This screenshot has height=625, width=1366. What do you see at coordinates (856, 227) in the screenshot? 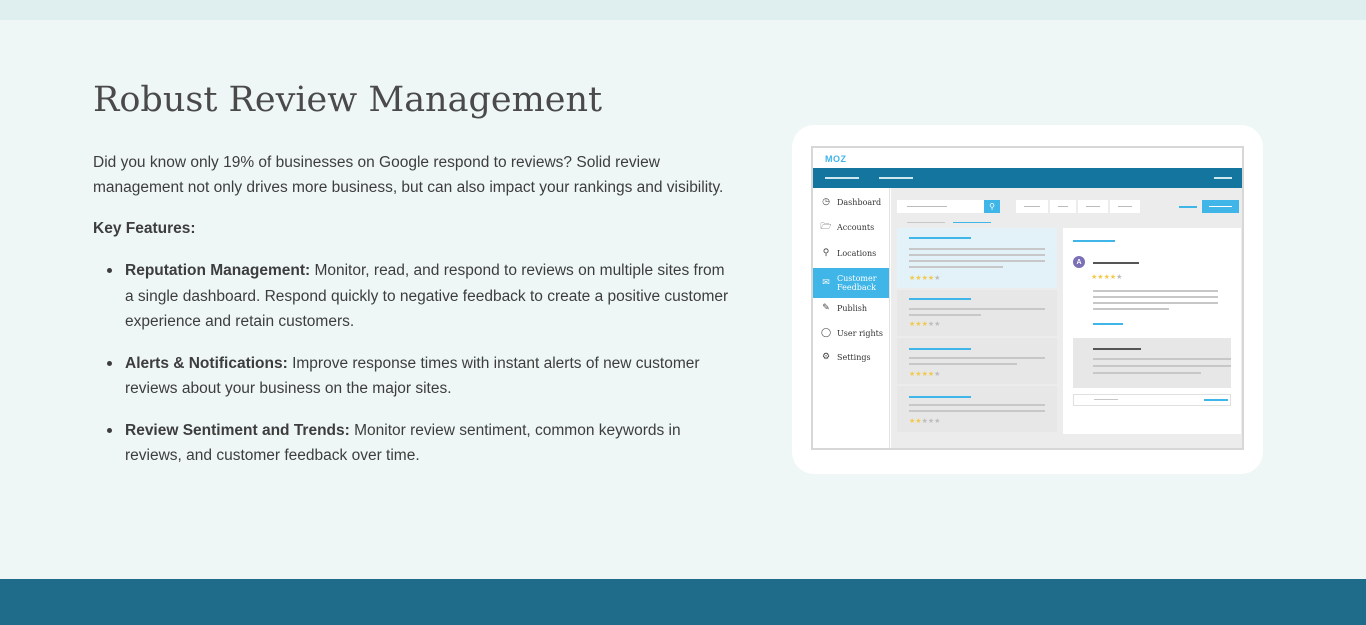
I see `sidebar-item-label: Accounts` at bounding box center [856, 227].